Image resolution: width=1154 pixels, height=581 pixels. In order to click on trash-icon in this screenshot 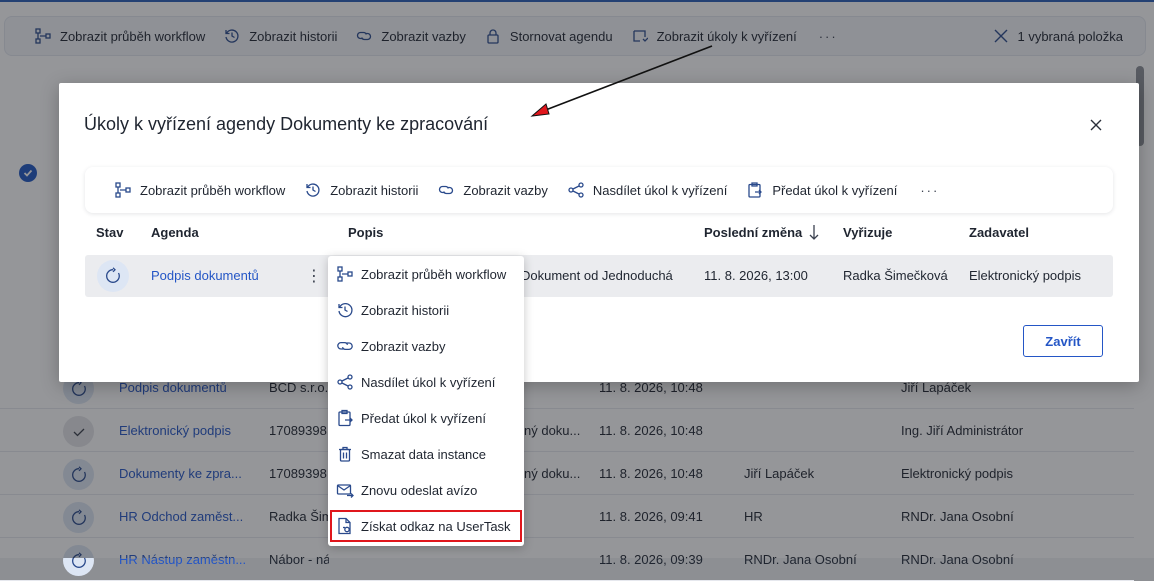, I will do `click(345, 454)`.